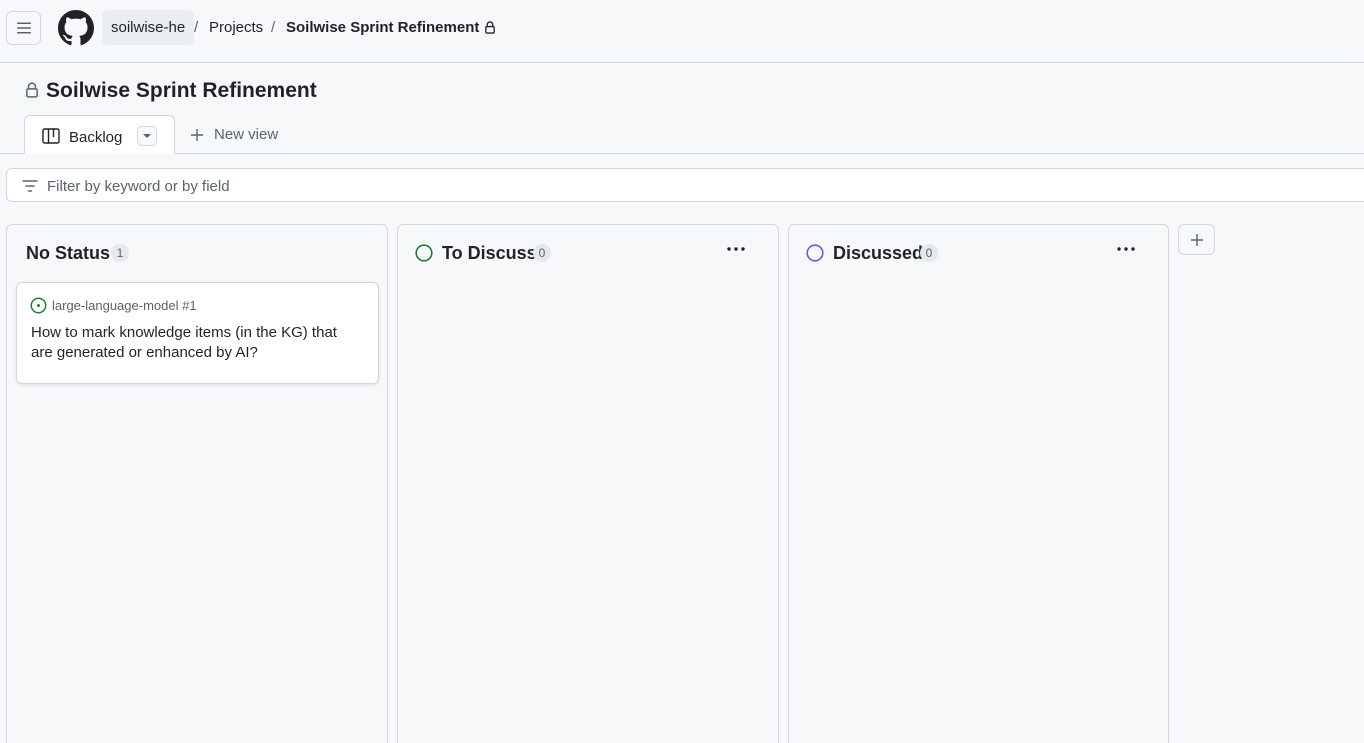  I want to click on breadcrumb-owner-link: soilwise-he, so click(148, 27).